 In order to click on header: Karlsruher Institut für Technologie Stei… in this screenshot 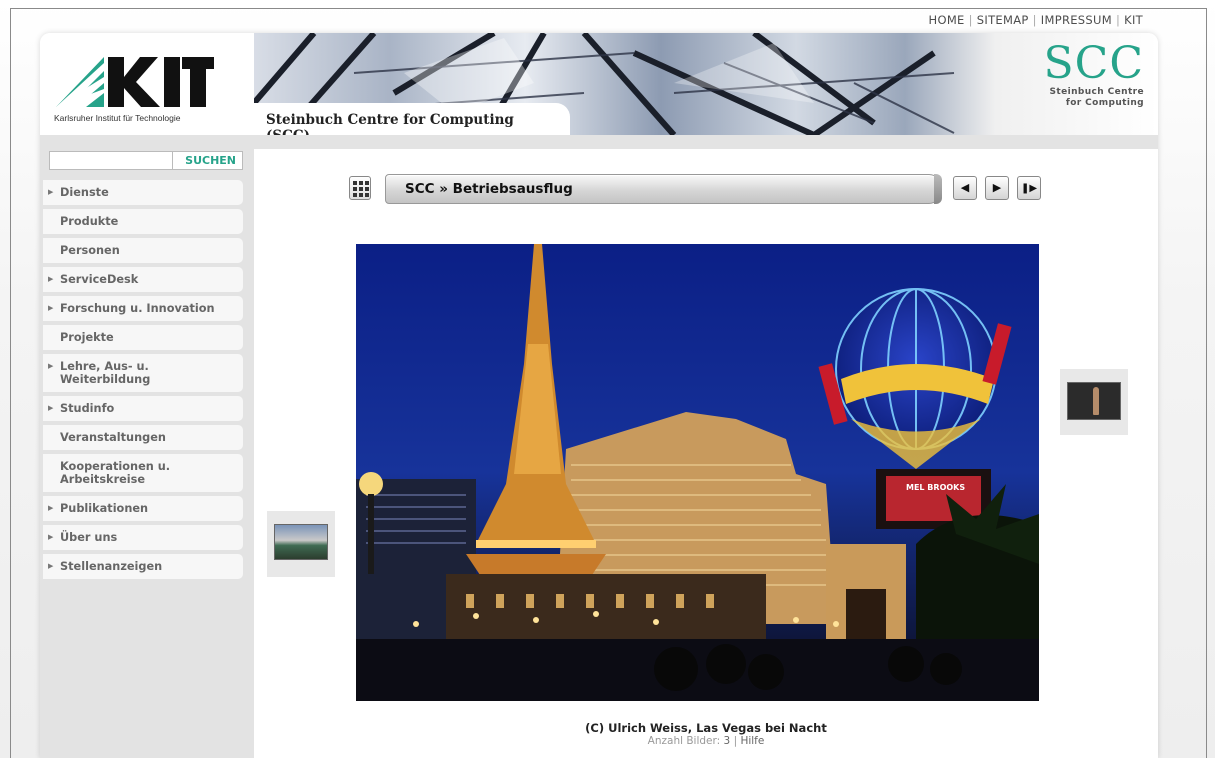, I will do `click(599, 84)`.